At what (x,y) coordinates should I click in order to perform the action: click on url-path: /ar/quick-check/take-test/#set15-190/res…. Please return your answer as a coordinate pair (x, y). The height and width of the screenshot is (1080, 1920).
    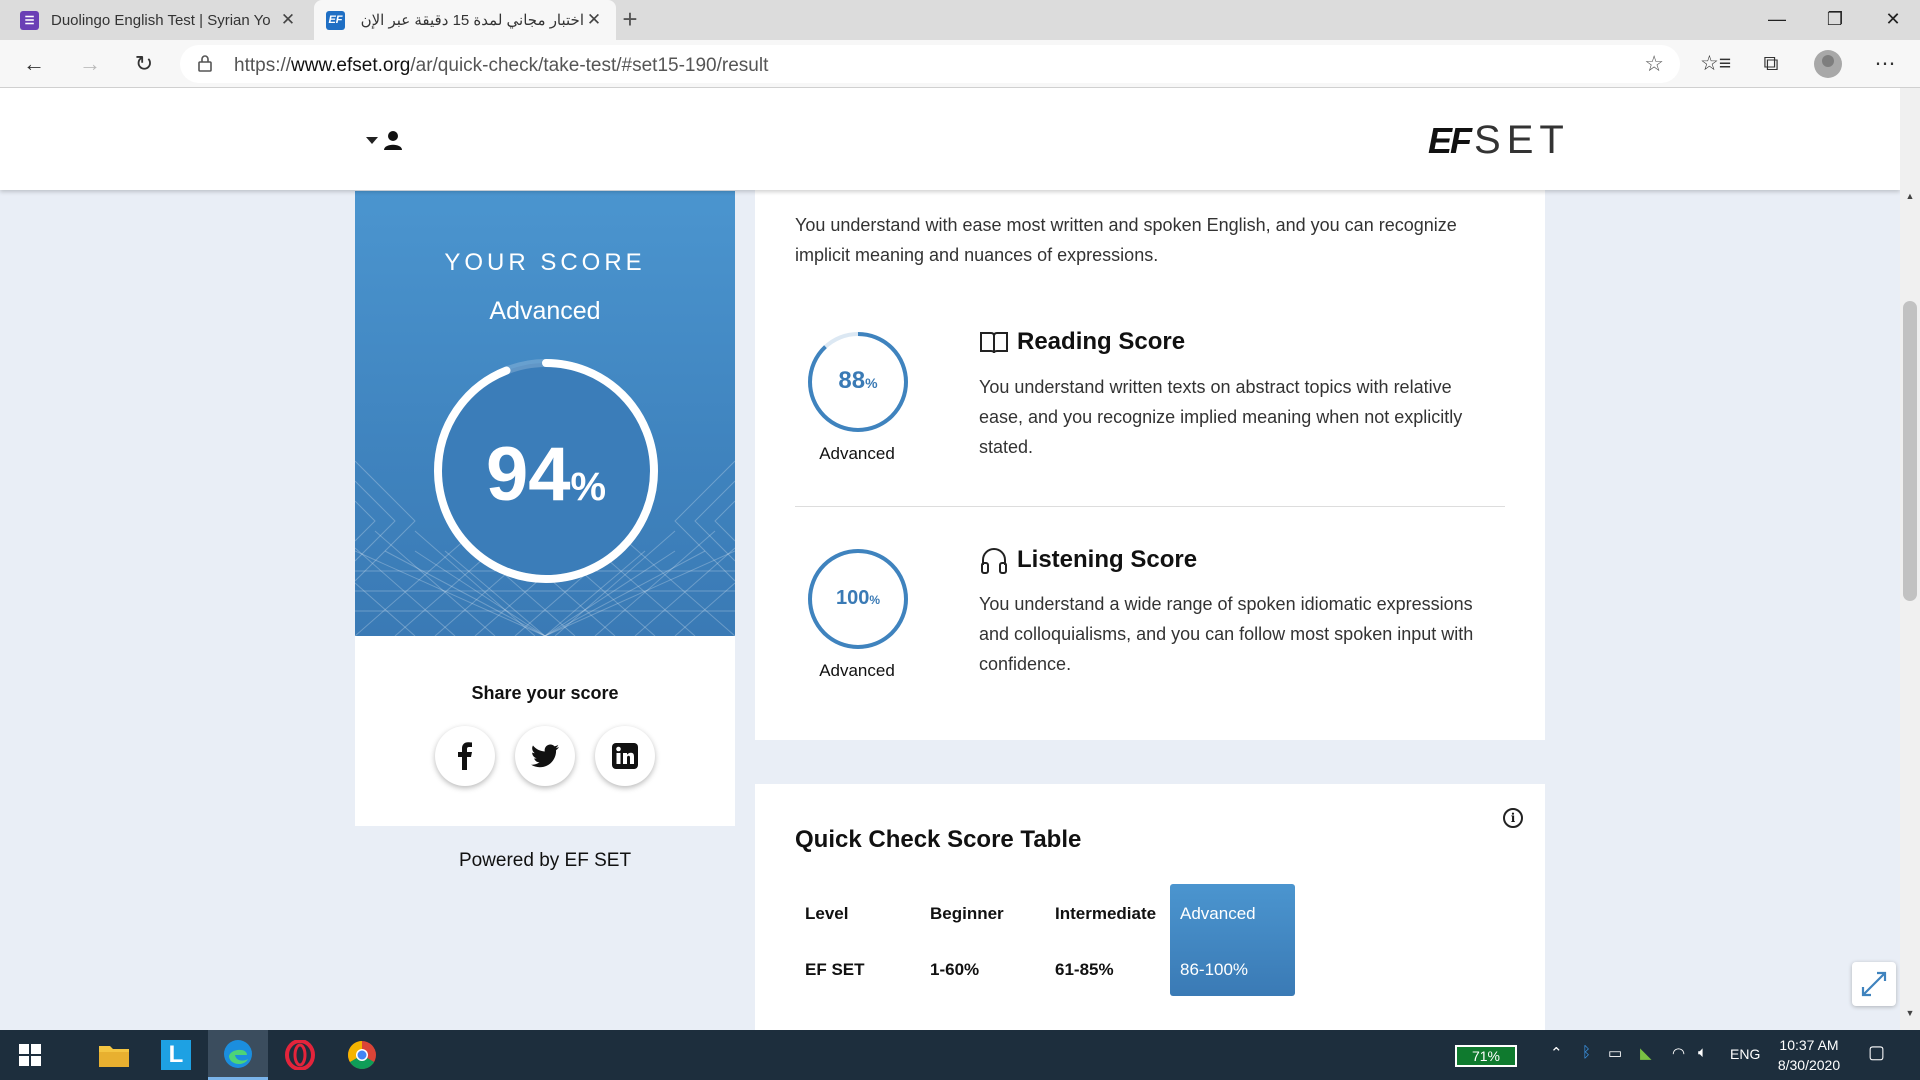
    Looking at the image, I should click on (589, 65).